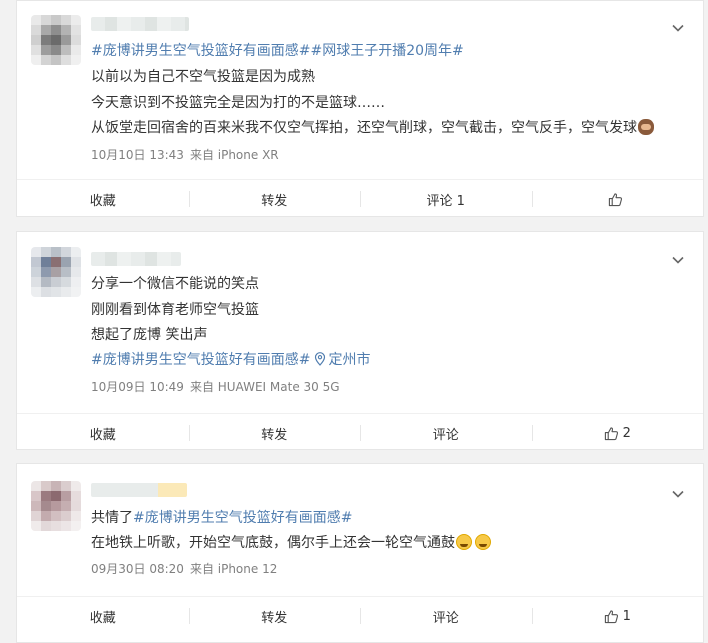 The image size is (708, 643). Describe the element at coordinates (364, 128) in the screenshot. I see `post-text: 从饭堂走回宿舍的百来米我不仅空气挥拍，还空气削球，空气截击，空气反手，空气发球` at that location.